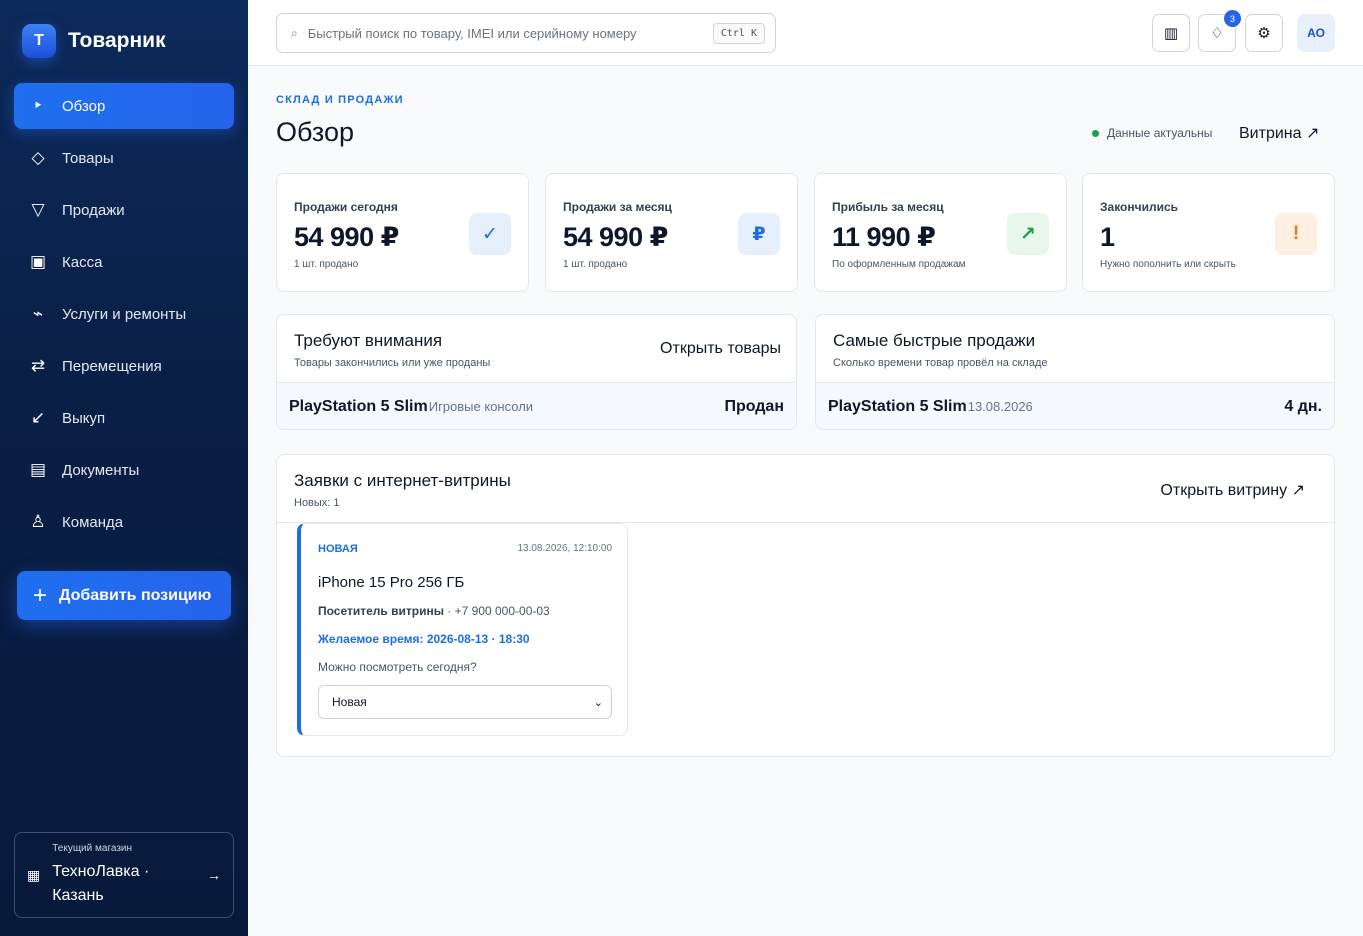 Image resolution: width=1363 pixels, height=936 pixels. What do you see at coordinates (38, 521) in the screenshot?
I see `person-icon: ♙` at bounding box center [38, 521].